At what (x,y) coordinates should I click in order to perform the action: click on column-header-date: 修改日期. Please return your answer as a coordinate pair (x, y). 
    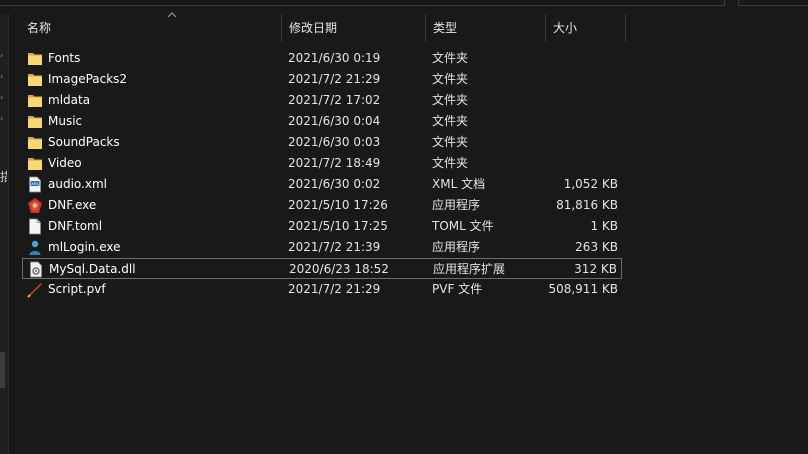
    Looking at the image, I should click on (354, 28).